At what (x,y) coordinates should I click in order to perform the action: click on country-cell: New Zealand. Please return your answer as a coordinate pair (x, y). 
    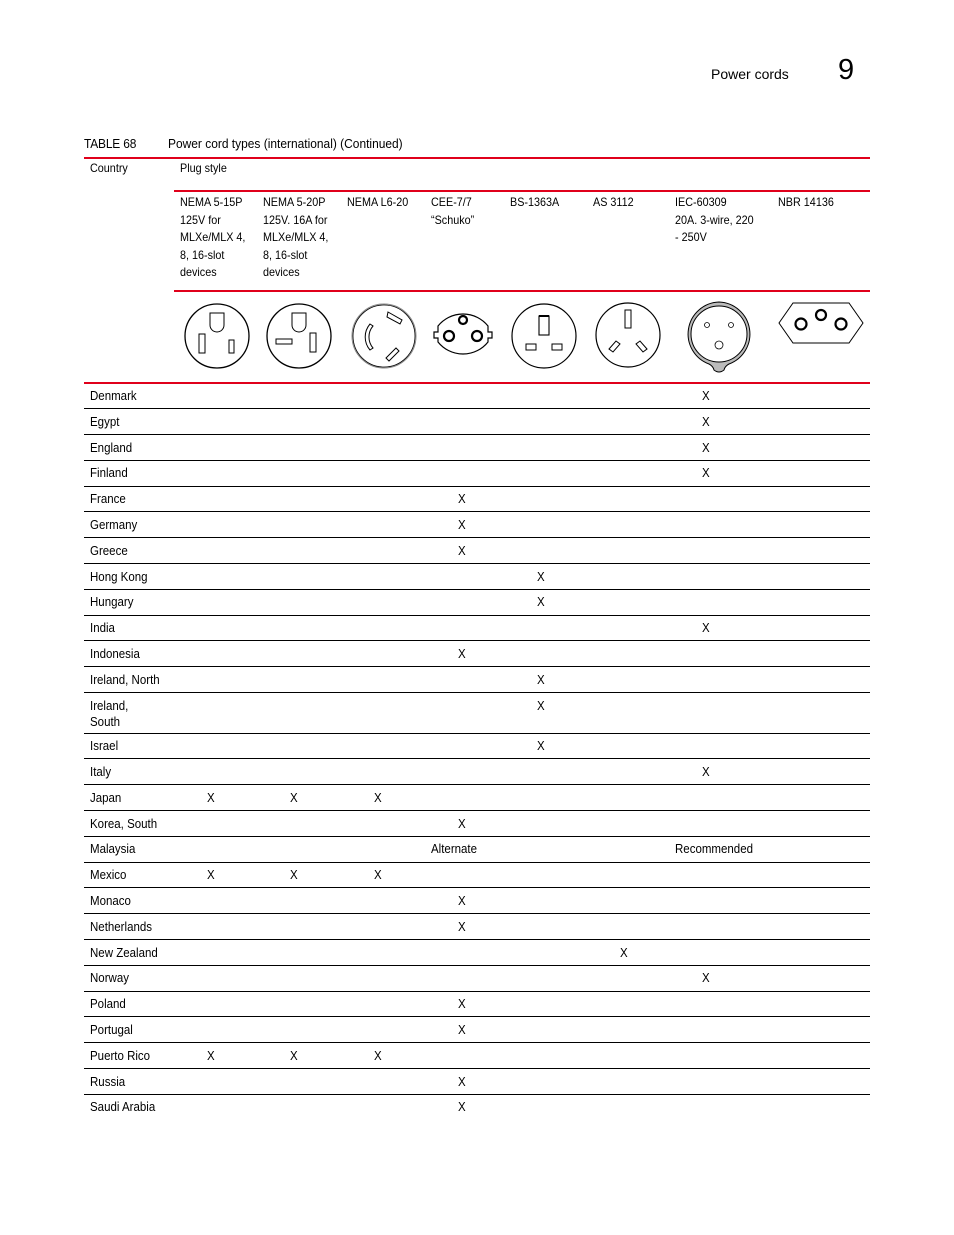
    Looking at the image, I should click on (124, 952).